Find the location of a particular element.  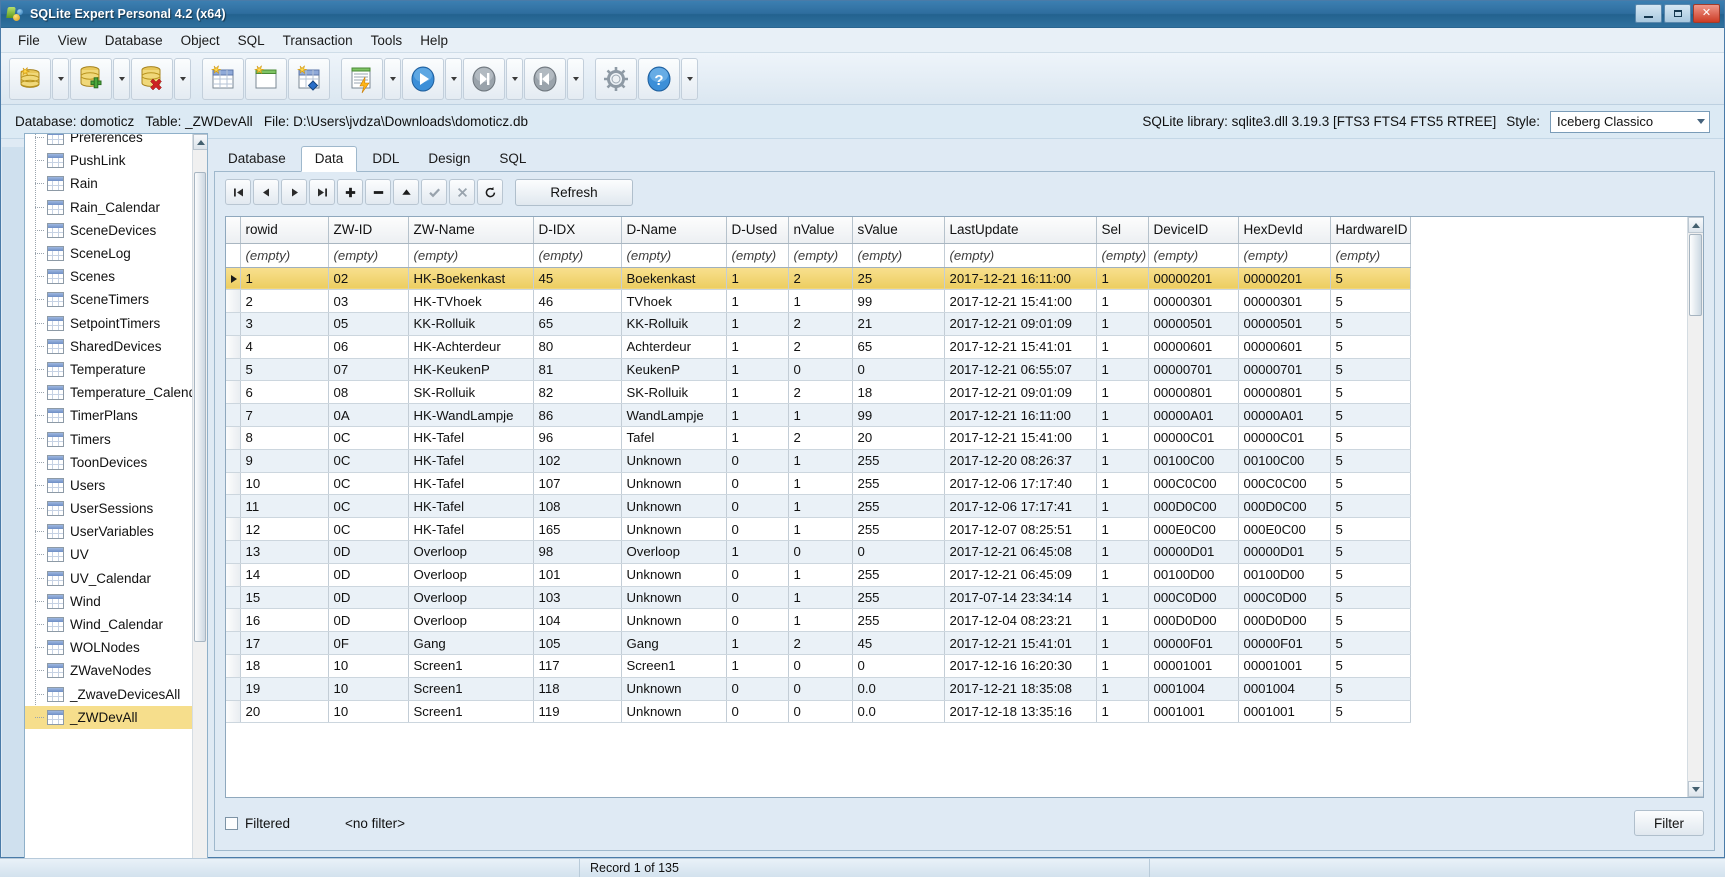

cell-deviceid: 00000301 is located at coordinates (1193, 301).